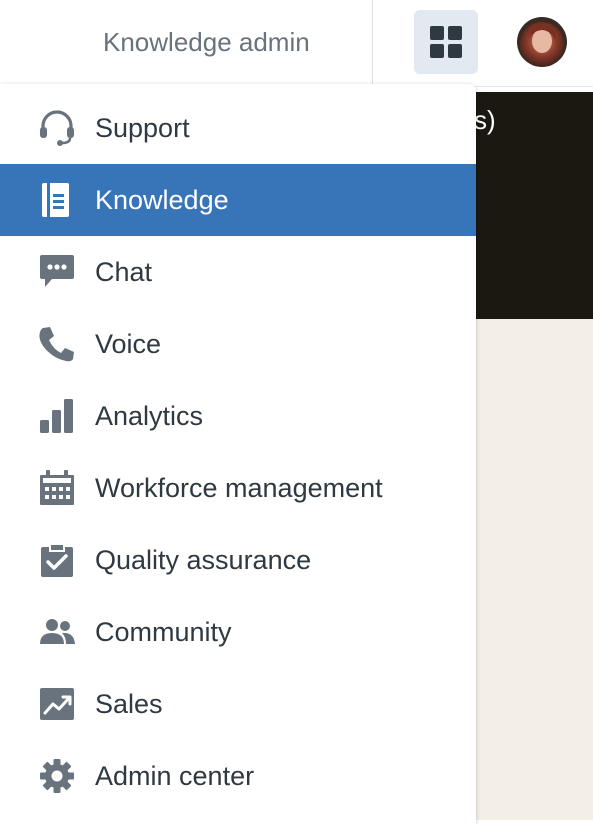  What do you see at coordinates (534, 569) in the screenshot?
I see `background-panel` at bounding box center [534, 569].